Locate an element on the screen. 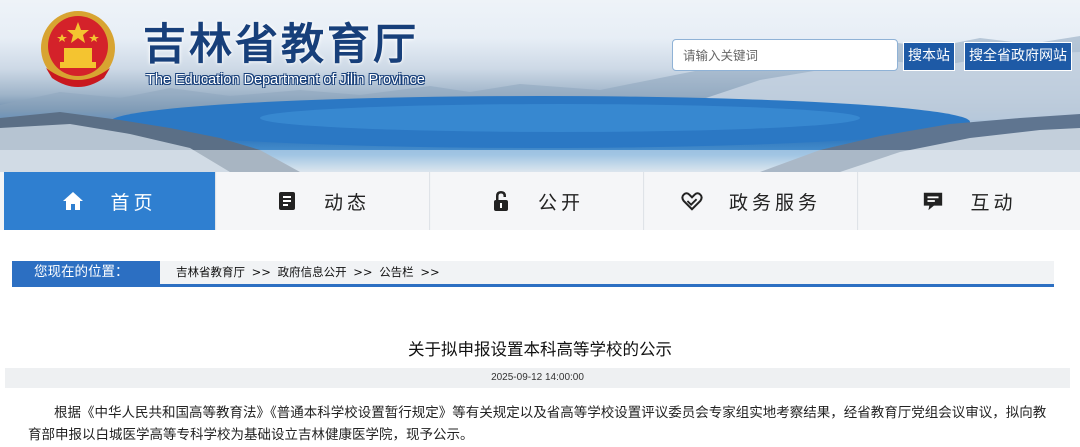 The image size is (1080, 447). nav-item-label: 互动 is located at coordinates (993, 202).